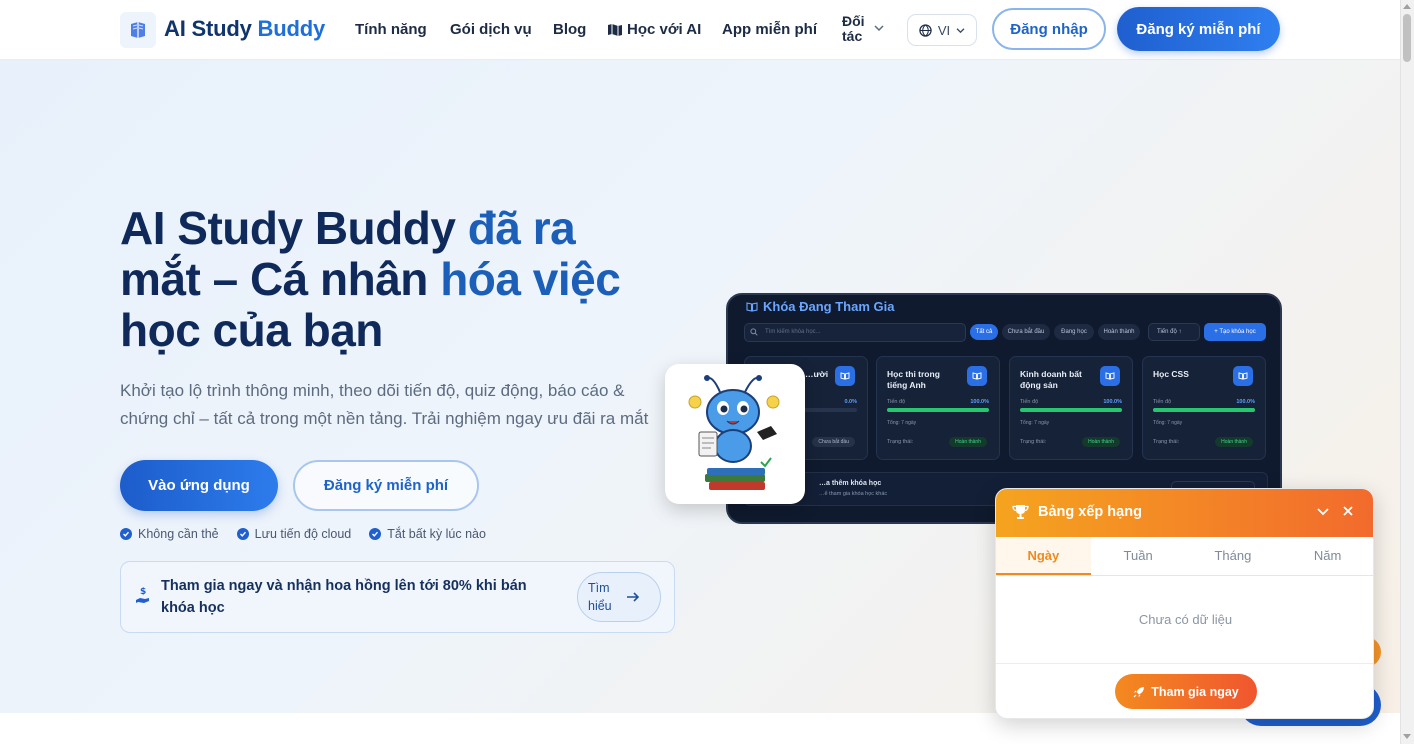 The image size is (1414, 744). I want to click on nav-blog: Blog, so click(569, 29).